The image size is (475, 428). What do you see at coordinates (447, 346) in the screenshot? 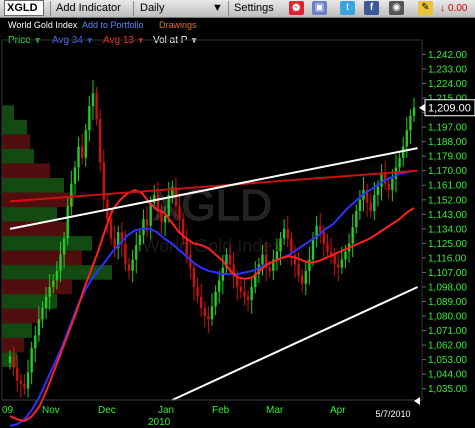
I see `y-tick-label: 1,062.00` at bounding box center [447, 346].